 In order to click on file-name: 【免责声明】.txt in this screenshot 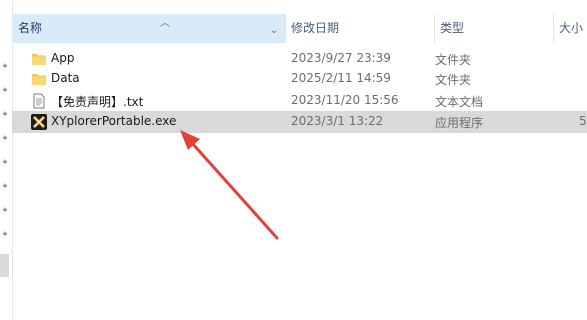, I will do `click(97, 102)`.